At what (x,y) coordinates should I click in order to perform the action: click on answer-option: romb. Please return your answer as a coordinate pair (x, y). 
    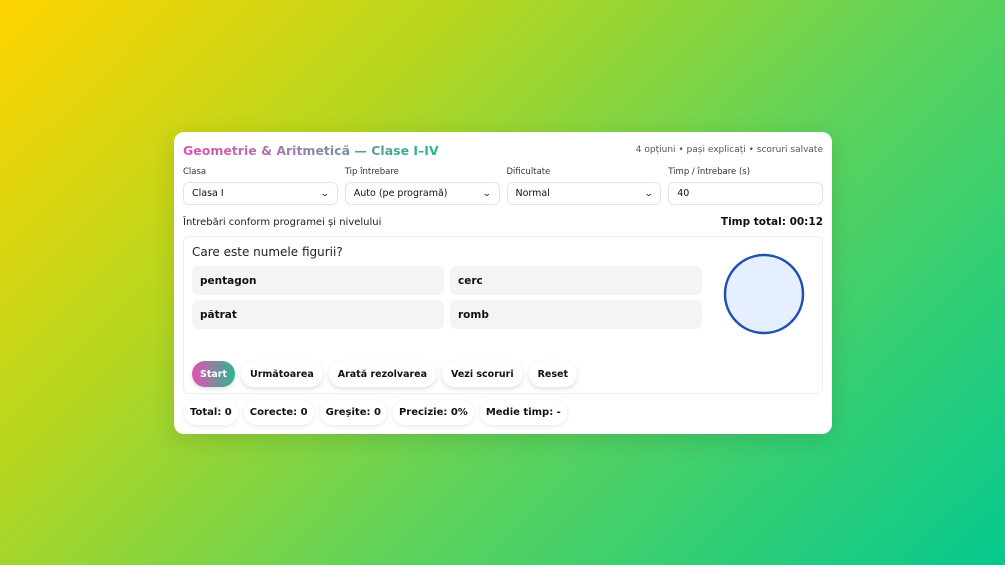
    Looking at the image, I should click on (576, 314).